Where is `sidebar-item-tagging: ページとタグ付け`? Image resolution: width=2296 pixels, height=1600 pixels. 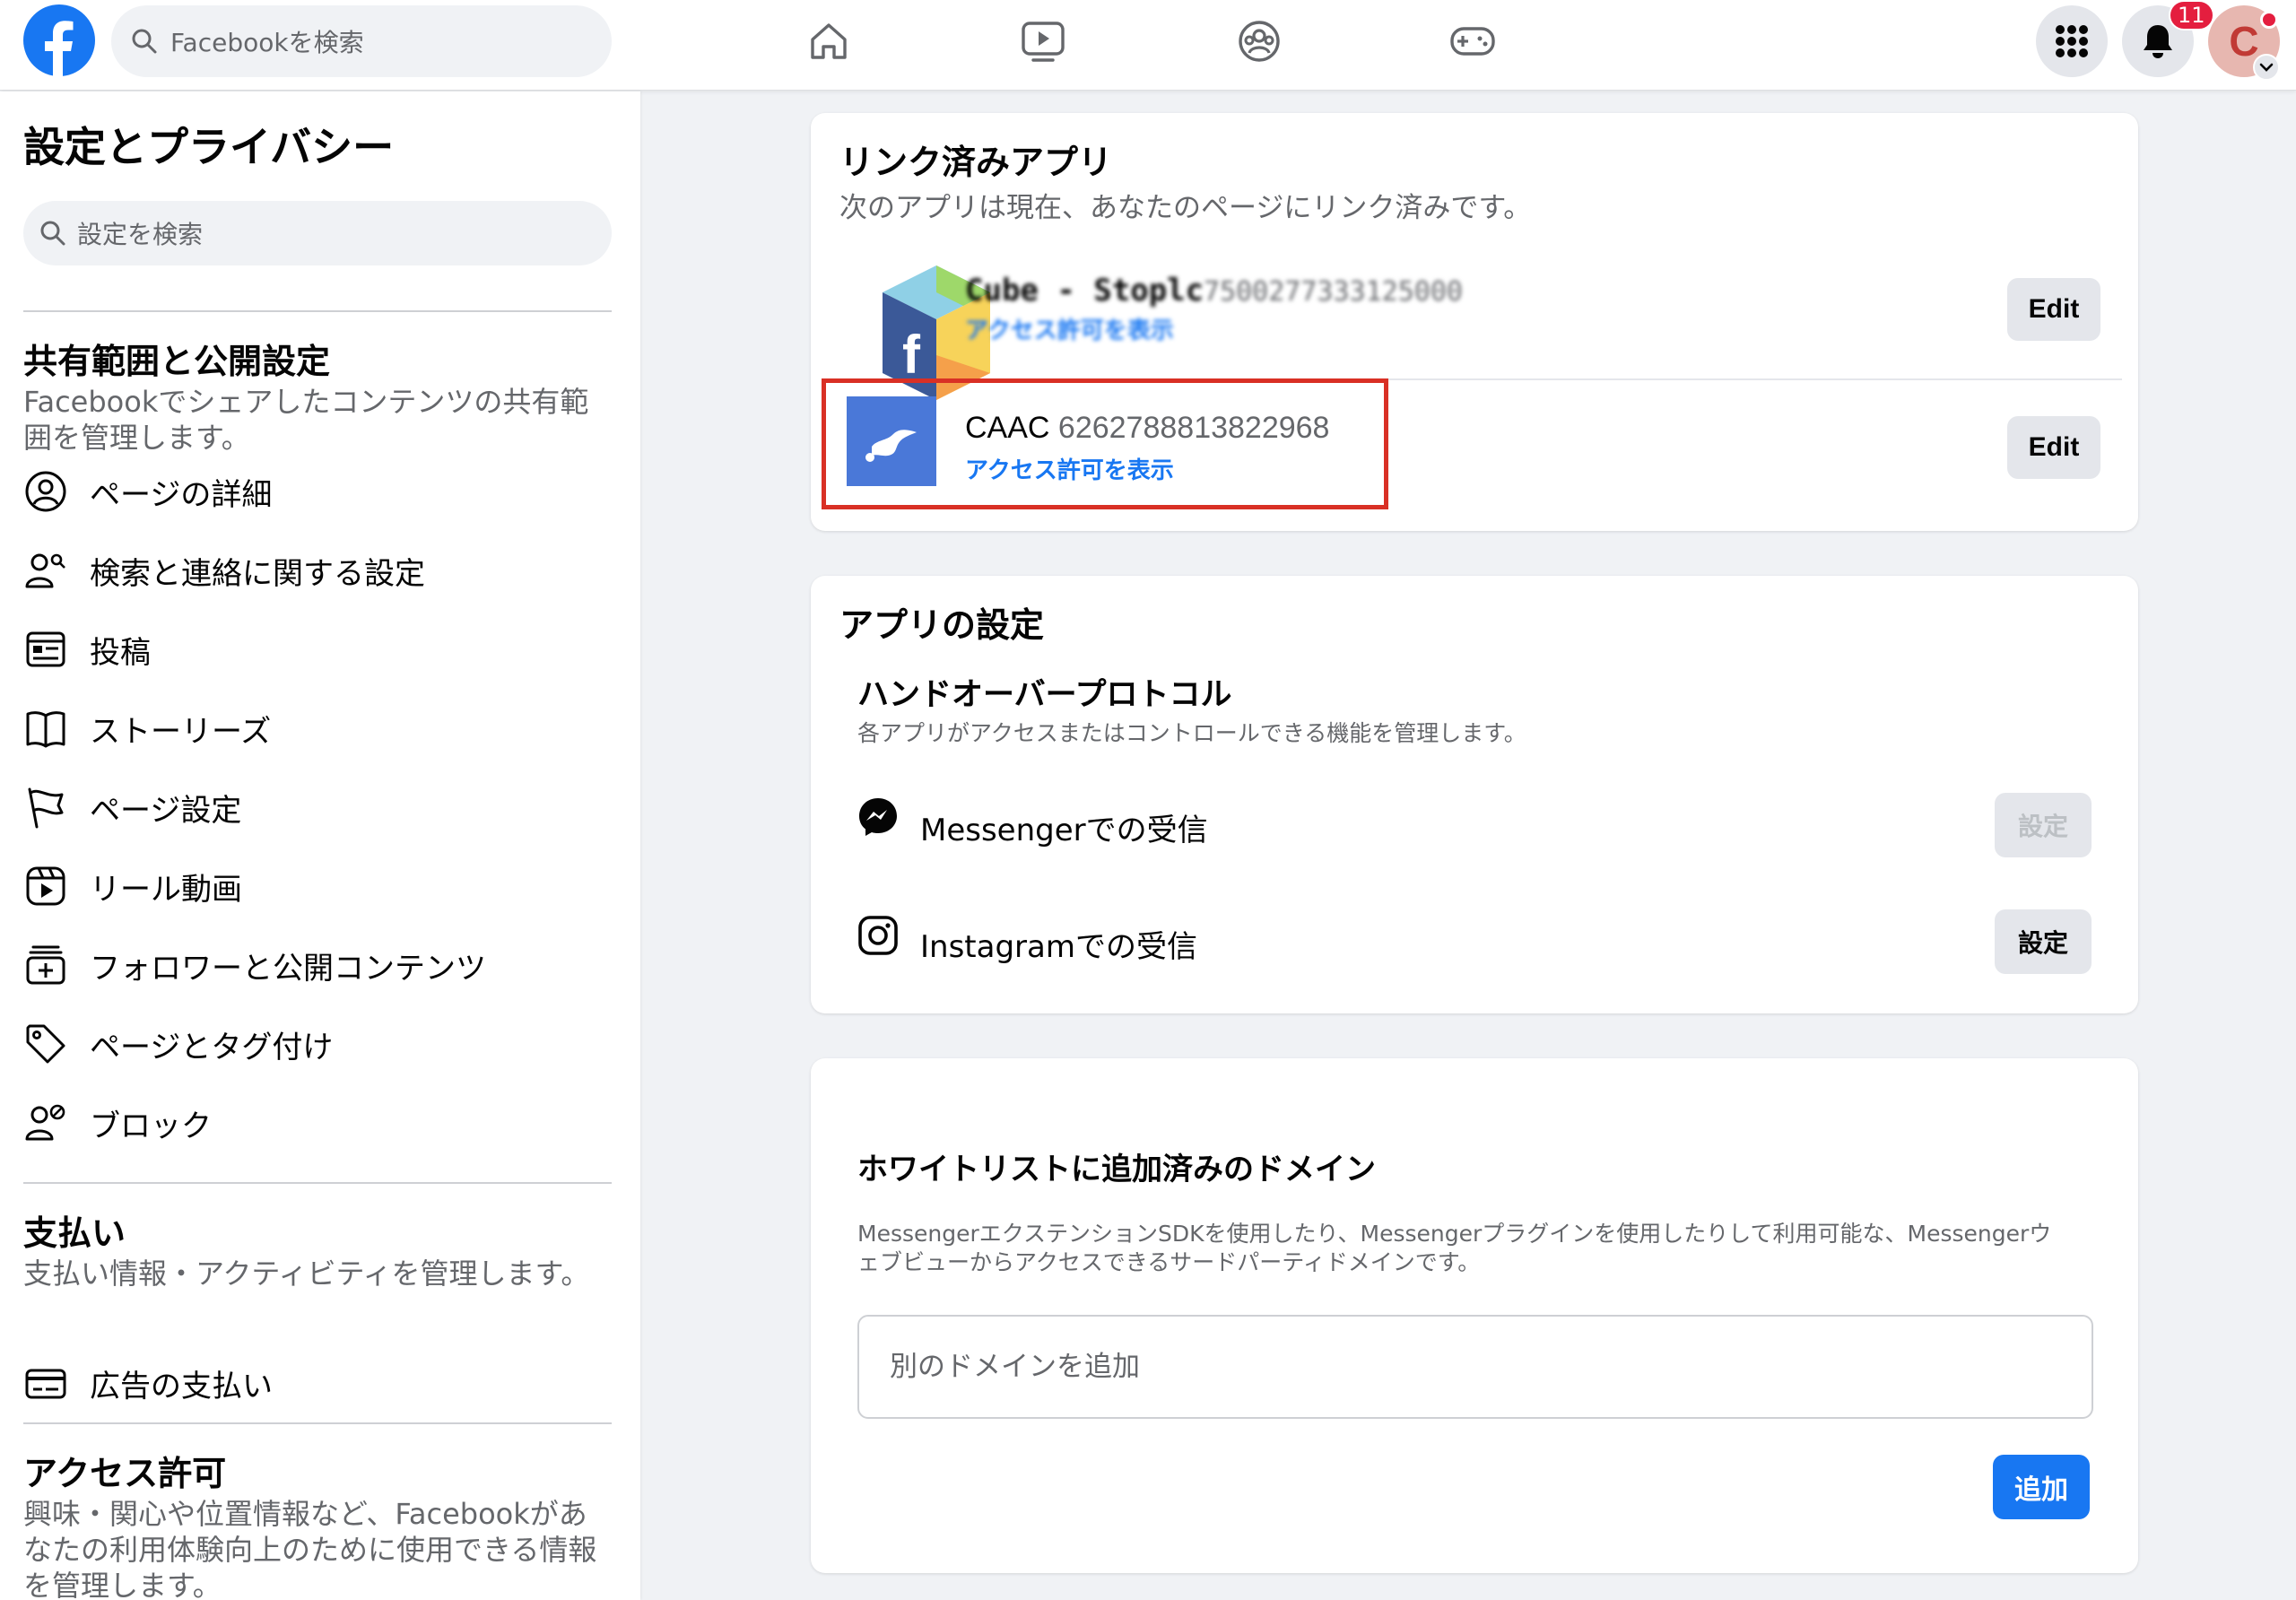 sidebar-item-tagging: ページとタグ付け is located at coordinates (178, 1044).